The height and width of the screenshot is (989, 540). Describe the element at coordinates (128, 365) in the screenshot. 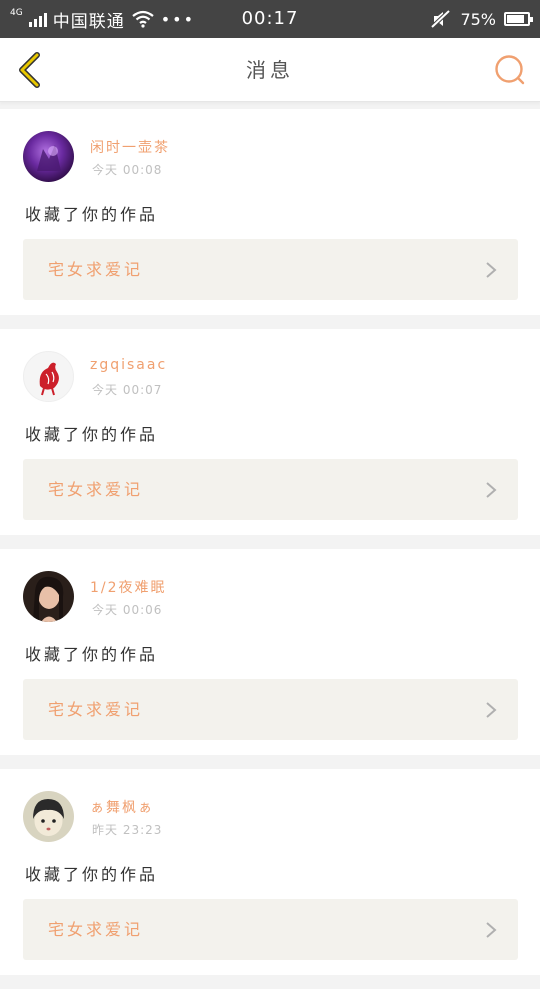

I see `username: zgqisaac` at that location.